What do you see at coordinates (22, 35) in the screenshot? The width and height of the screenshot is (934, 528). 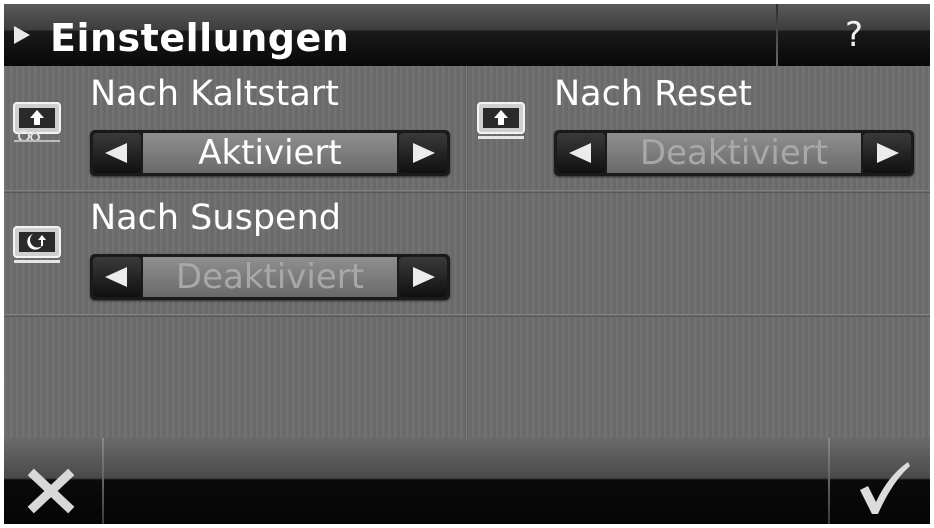 I see `back-arrow-icon` at bounding box center [22, 35].